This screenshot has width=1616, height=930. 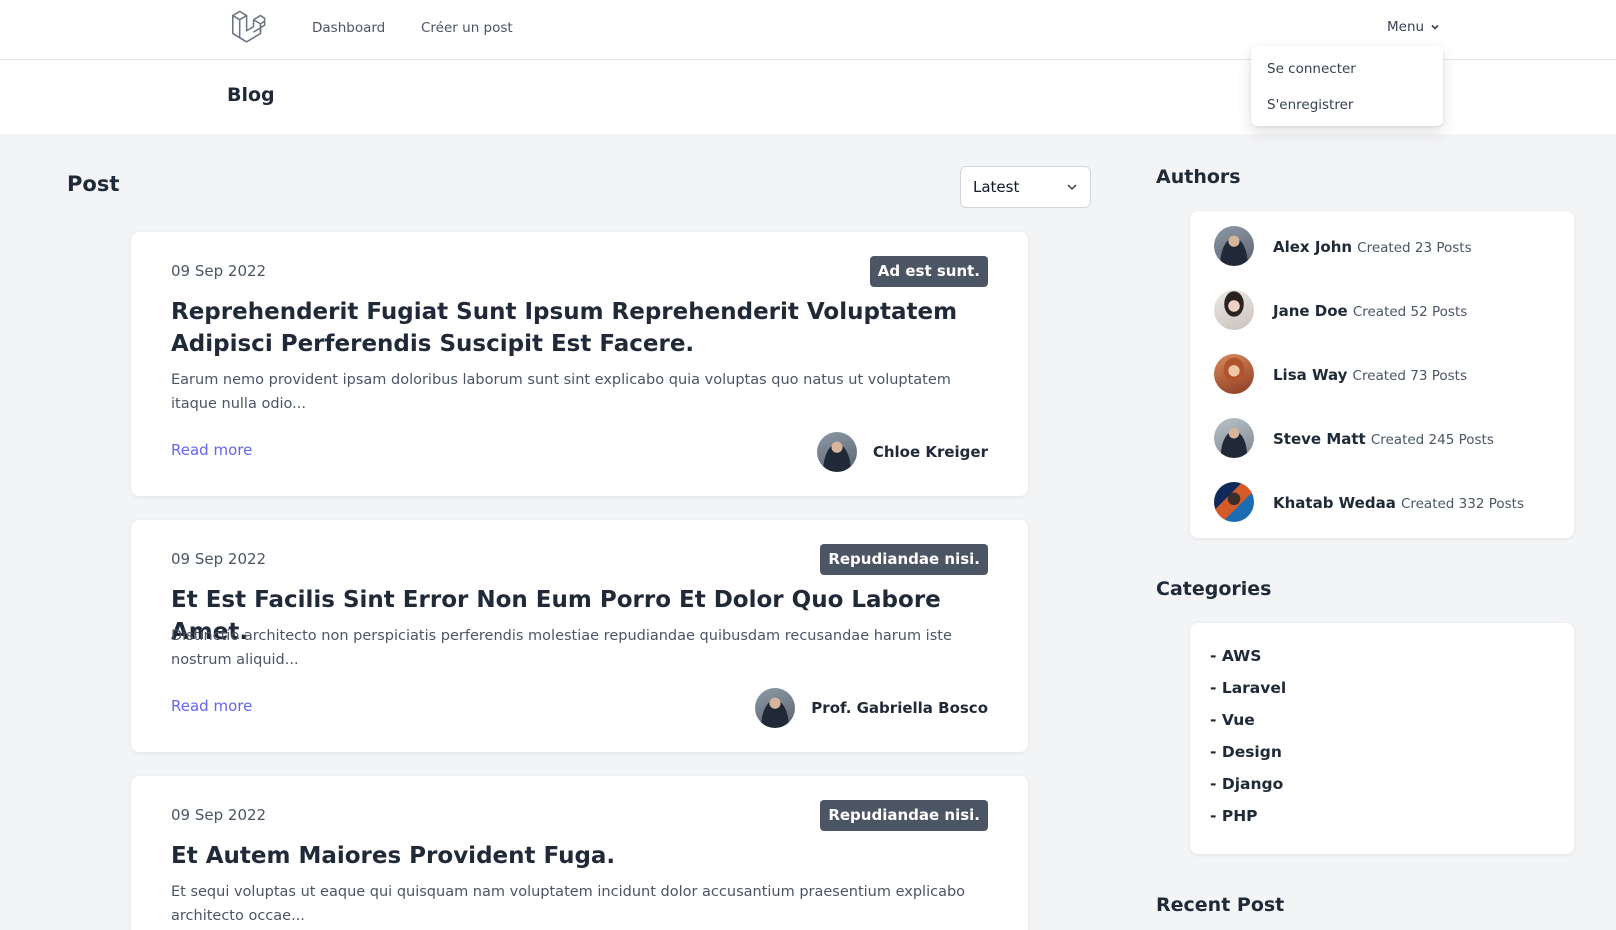 I want to click on author-item: Alex John Created 23 Posts, so click(x=1343, y=246).